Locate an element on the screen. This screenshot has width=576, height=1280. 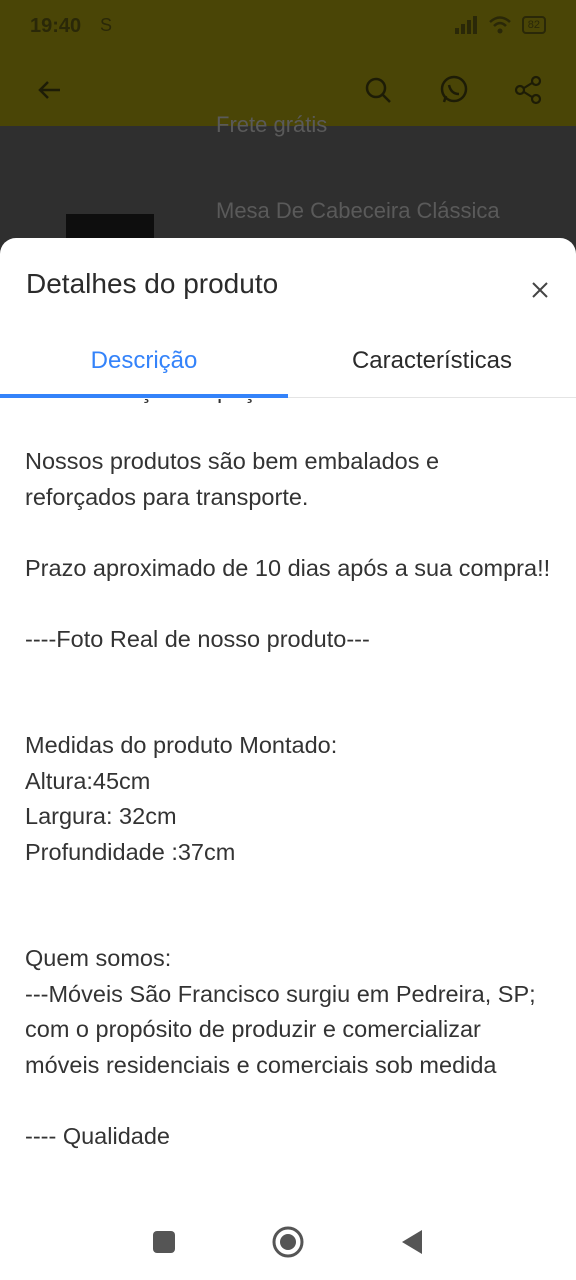
wifi-icon is located at coordinates (499, 25).